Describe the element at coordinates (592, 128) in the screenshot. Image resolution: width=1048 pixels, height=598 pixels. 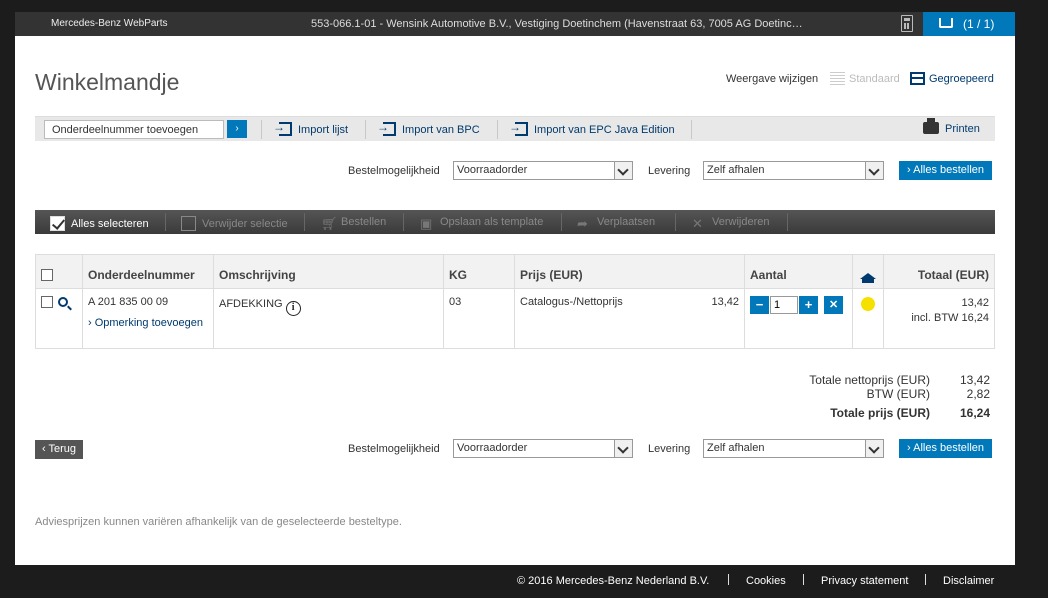
I see `import-epc-button: Import van EPC Java Edition` at that location.